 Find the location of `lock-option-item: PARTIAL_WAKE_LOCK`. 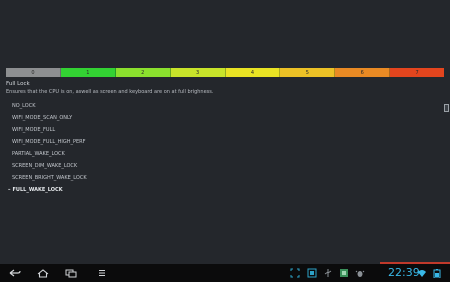

lock-option-item: PARTIAL_WAKE_LOCK is located at coordinates (47, 154).